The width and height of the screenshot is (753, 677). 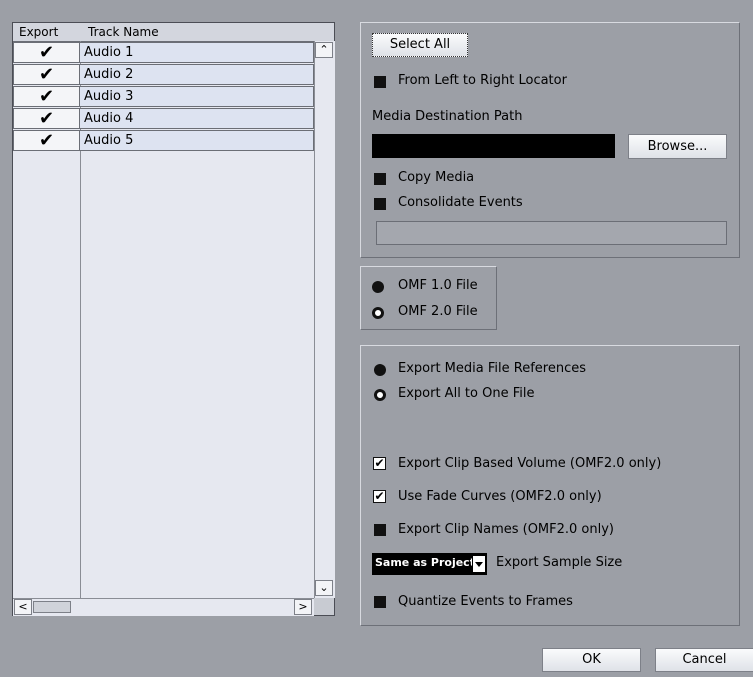 I want to click on from-left-to-right-label: From Left to Right Locator, so click(x=482, y=80).